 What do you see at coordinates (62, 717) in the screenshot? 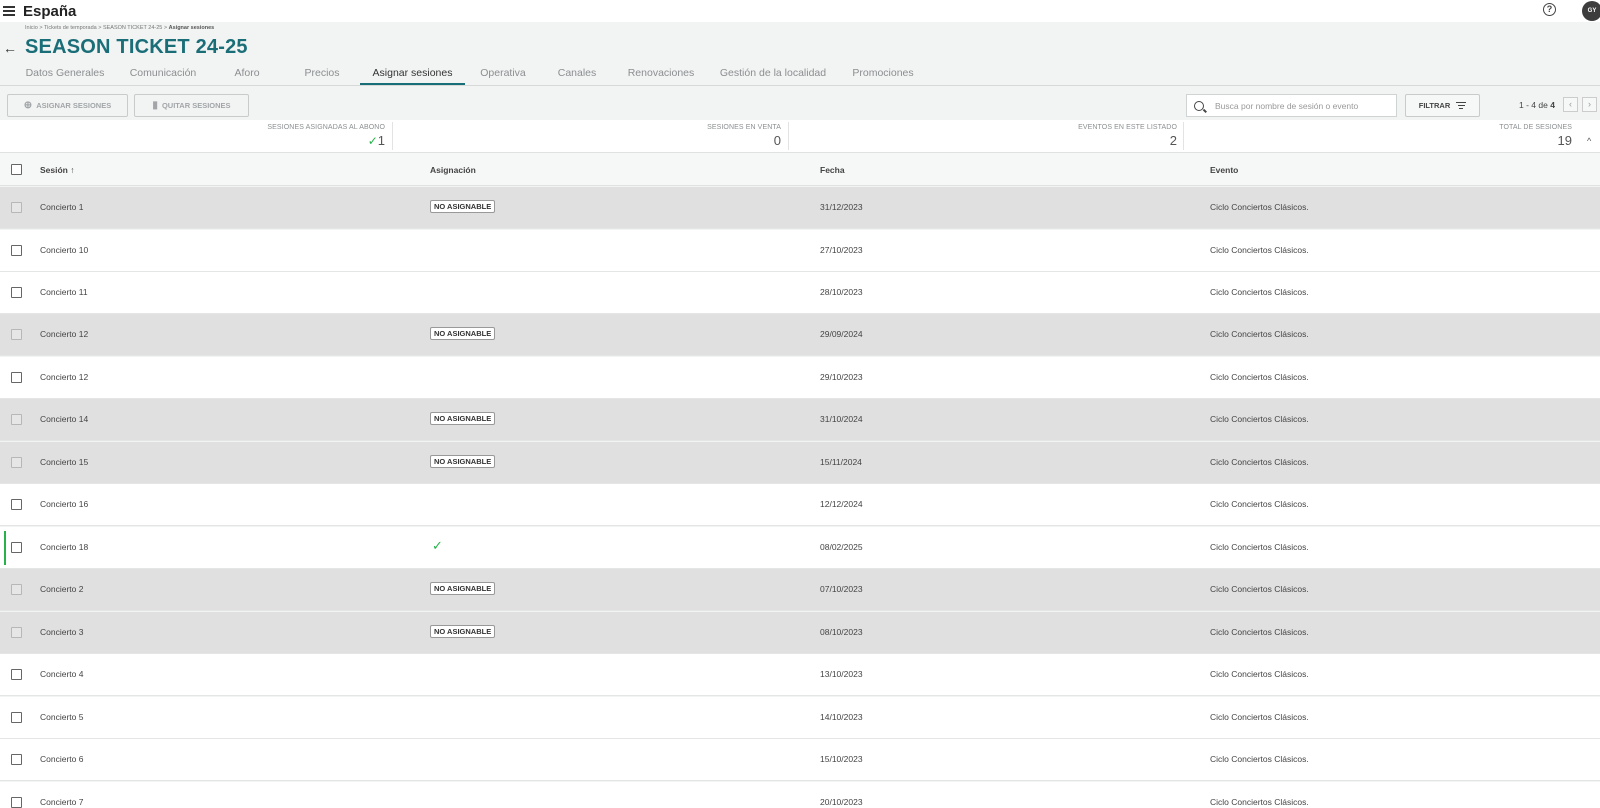
I see `session-name: Concierto 5` at bounding box center [62, 717].